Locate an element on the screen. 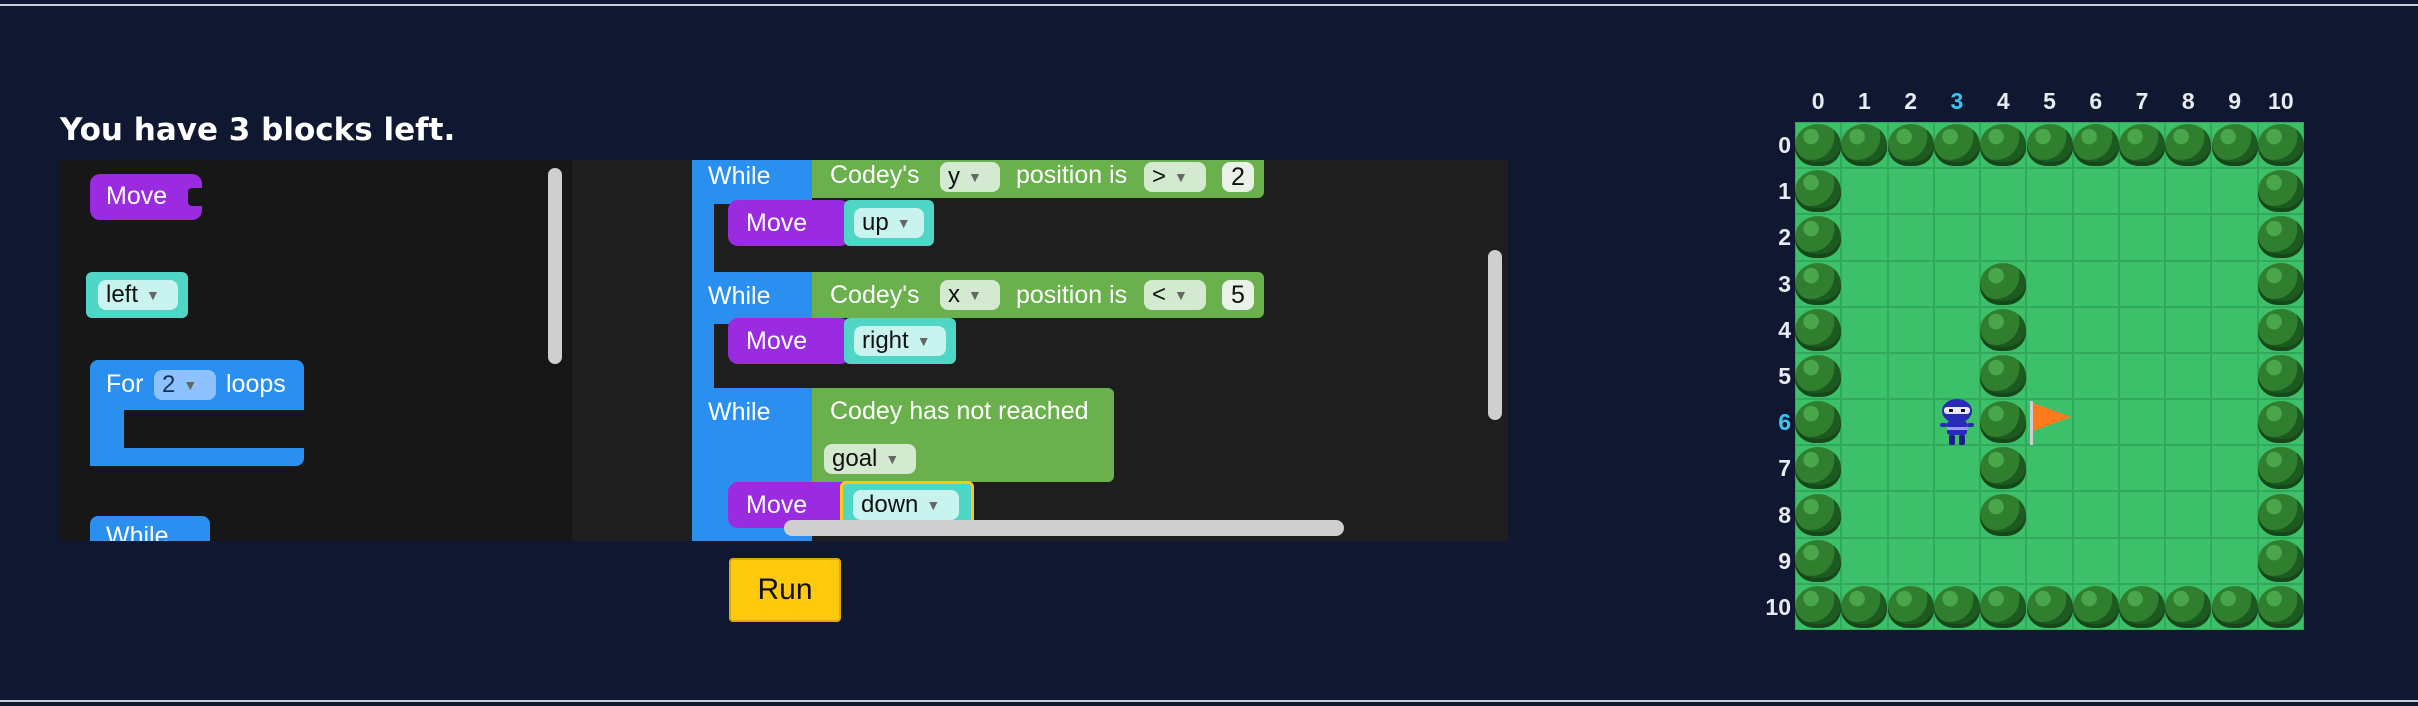  while-block-1: While is located at coordinates (752, 182).